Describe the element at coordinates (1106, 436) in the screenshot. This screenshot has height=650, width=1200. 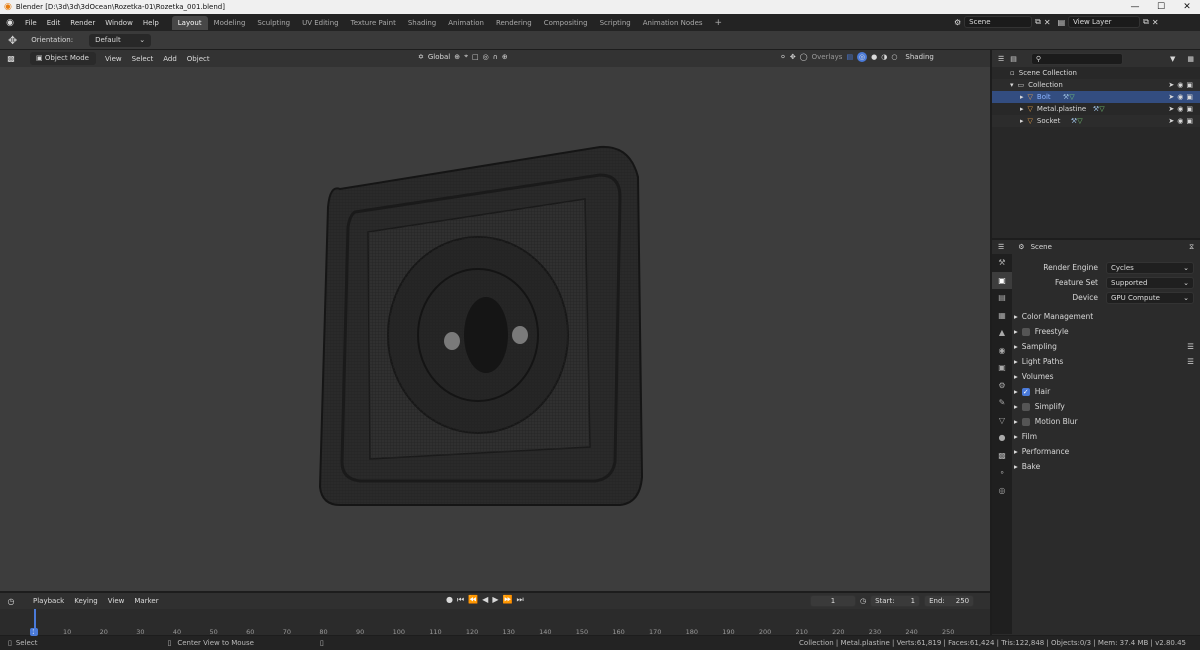
I see `panel-film: ▸ Film` at that location.